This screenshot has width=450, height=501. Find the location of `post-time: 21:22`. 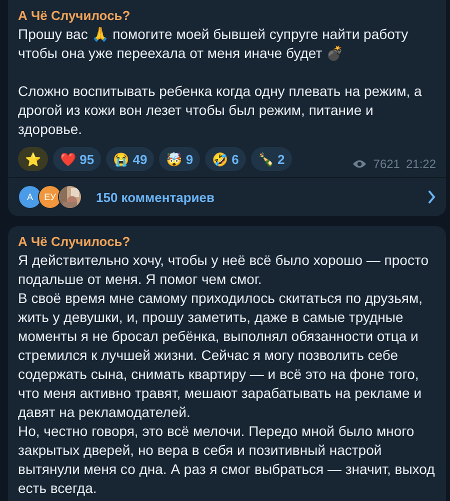

post-time: 21:22 is located at coordinates (421, 164).